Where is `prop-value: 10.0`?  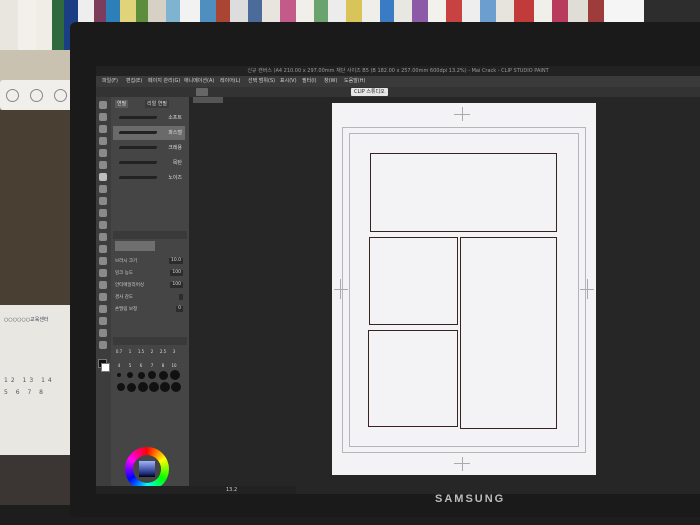
prop-value: 10.0 is located at coordinates (175, 261).